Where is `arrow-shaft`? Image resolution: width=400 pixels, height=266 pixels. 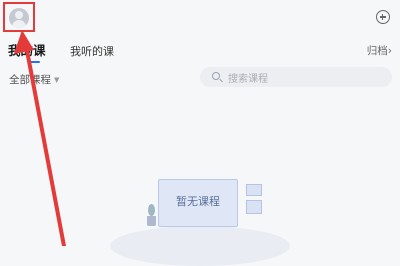 arrow-shaft is located at coordinates (44, 142).